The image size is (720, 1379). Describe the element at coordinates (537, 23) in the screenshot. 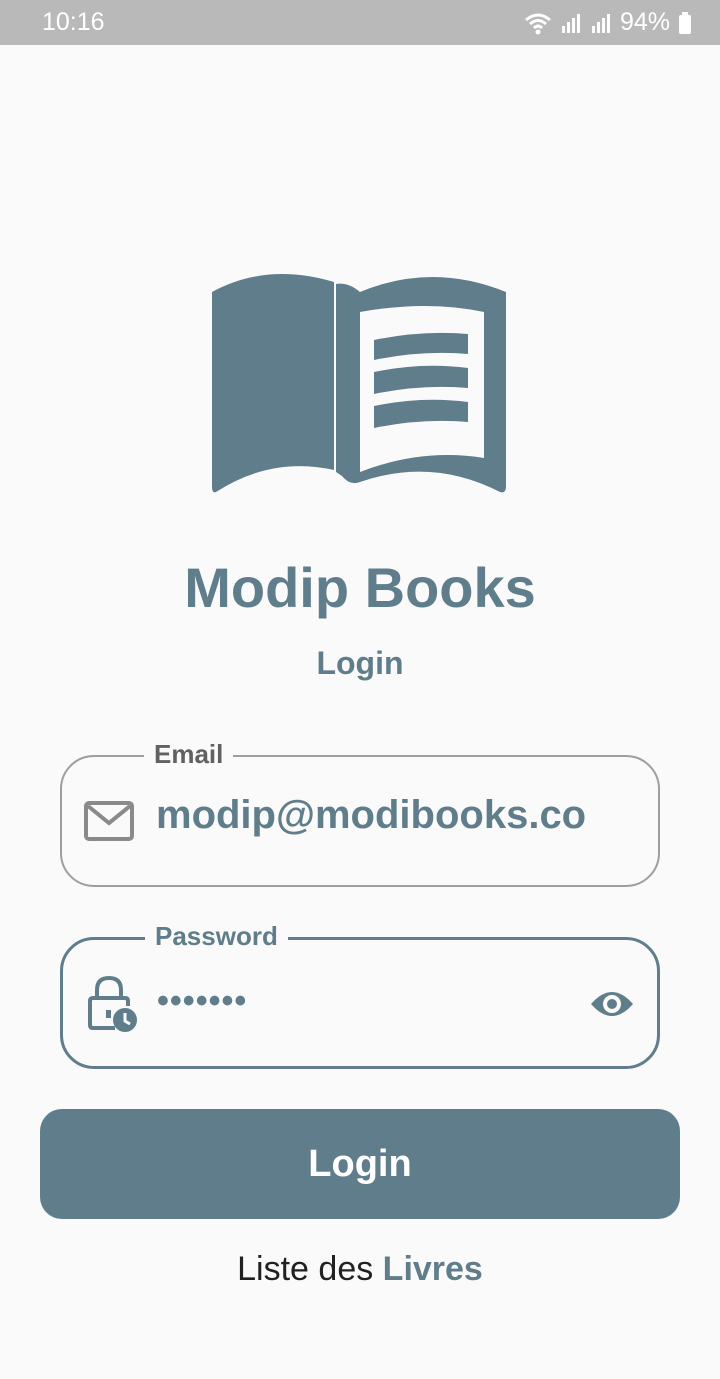

I see `wifi-icon` at that location.